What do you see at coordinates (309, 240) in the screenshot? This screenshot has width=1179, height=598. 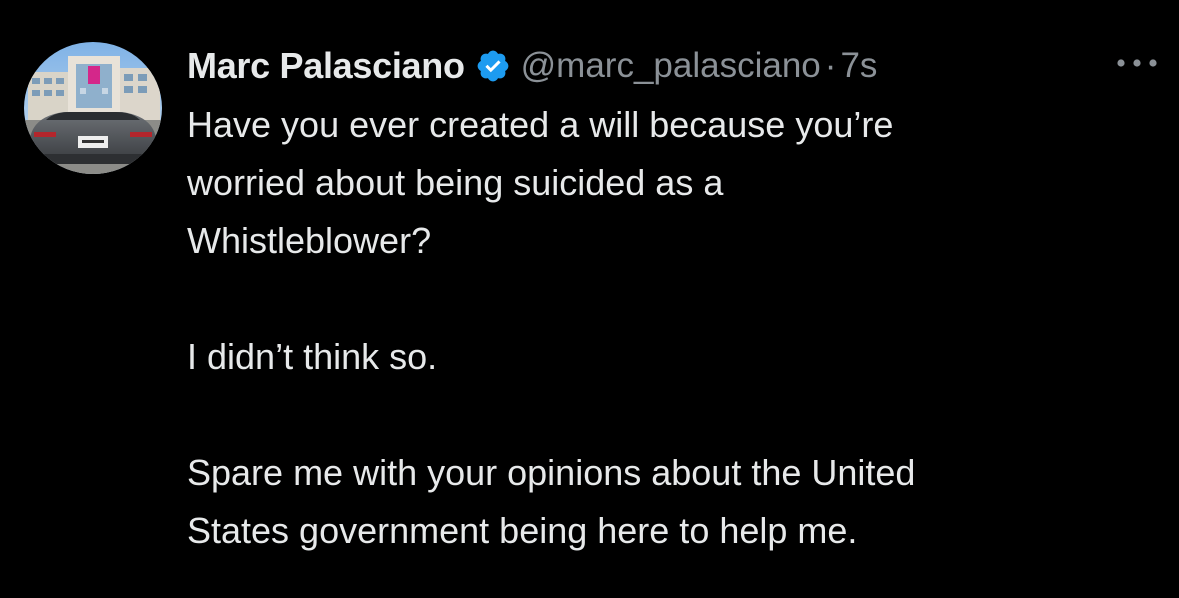 I see `tweet-line: Whistleblower?` at bounding box center [309, 240].